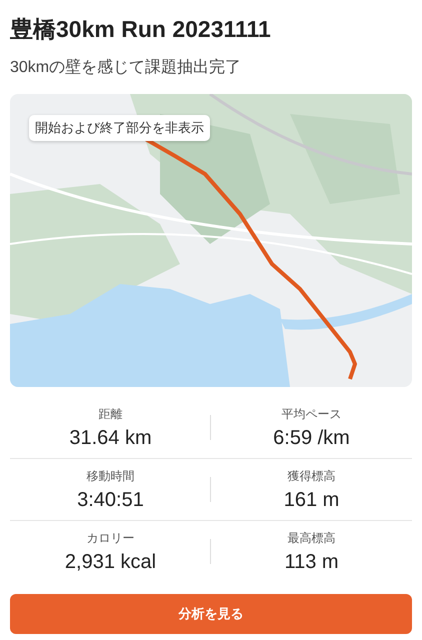 The image size is (422, 640). What do you see at coordinates (141, 29) in the screenshot?
I see `activity-title: 豊橋30km Run 20231111` at bounding box center [141, 29].